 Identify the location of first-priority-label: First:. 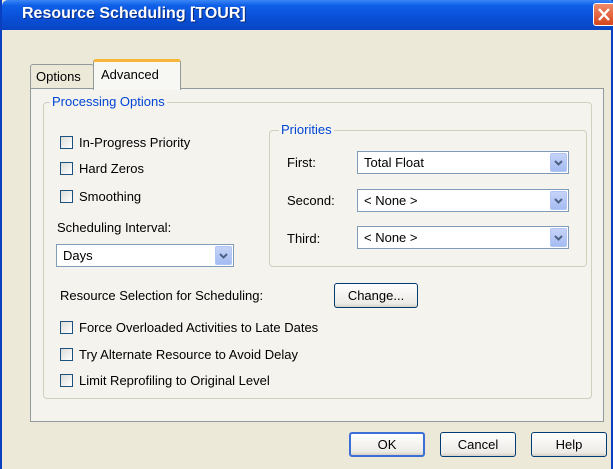
(301, 162).